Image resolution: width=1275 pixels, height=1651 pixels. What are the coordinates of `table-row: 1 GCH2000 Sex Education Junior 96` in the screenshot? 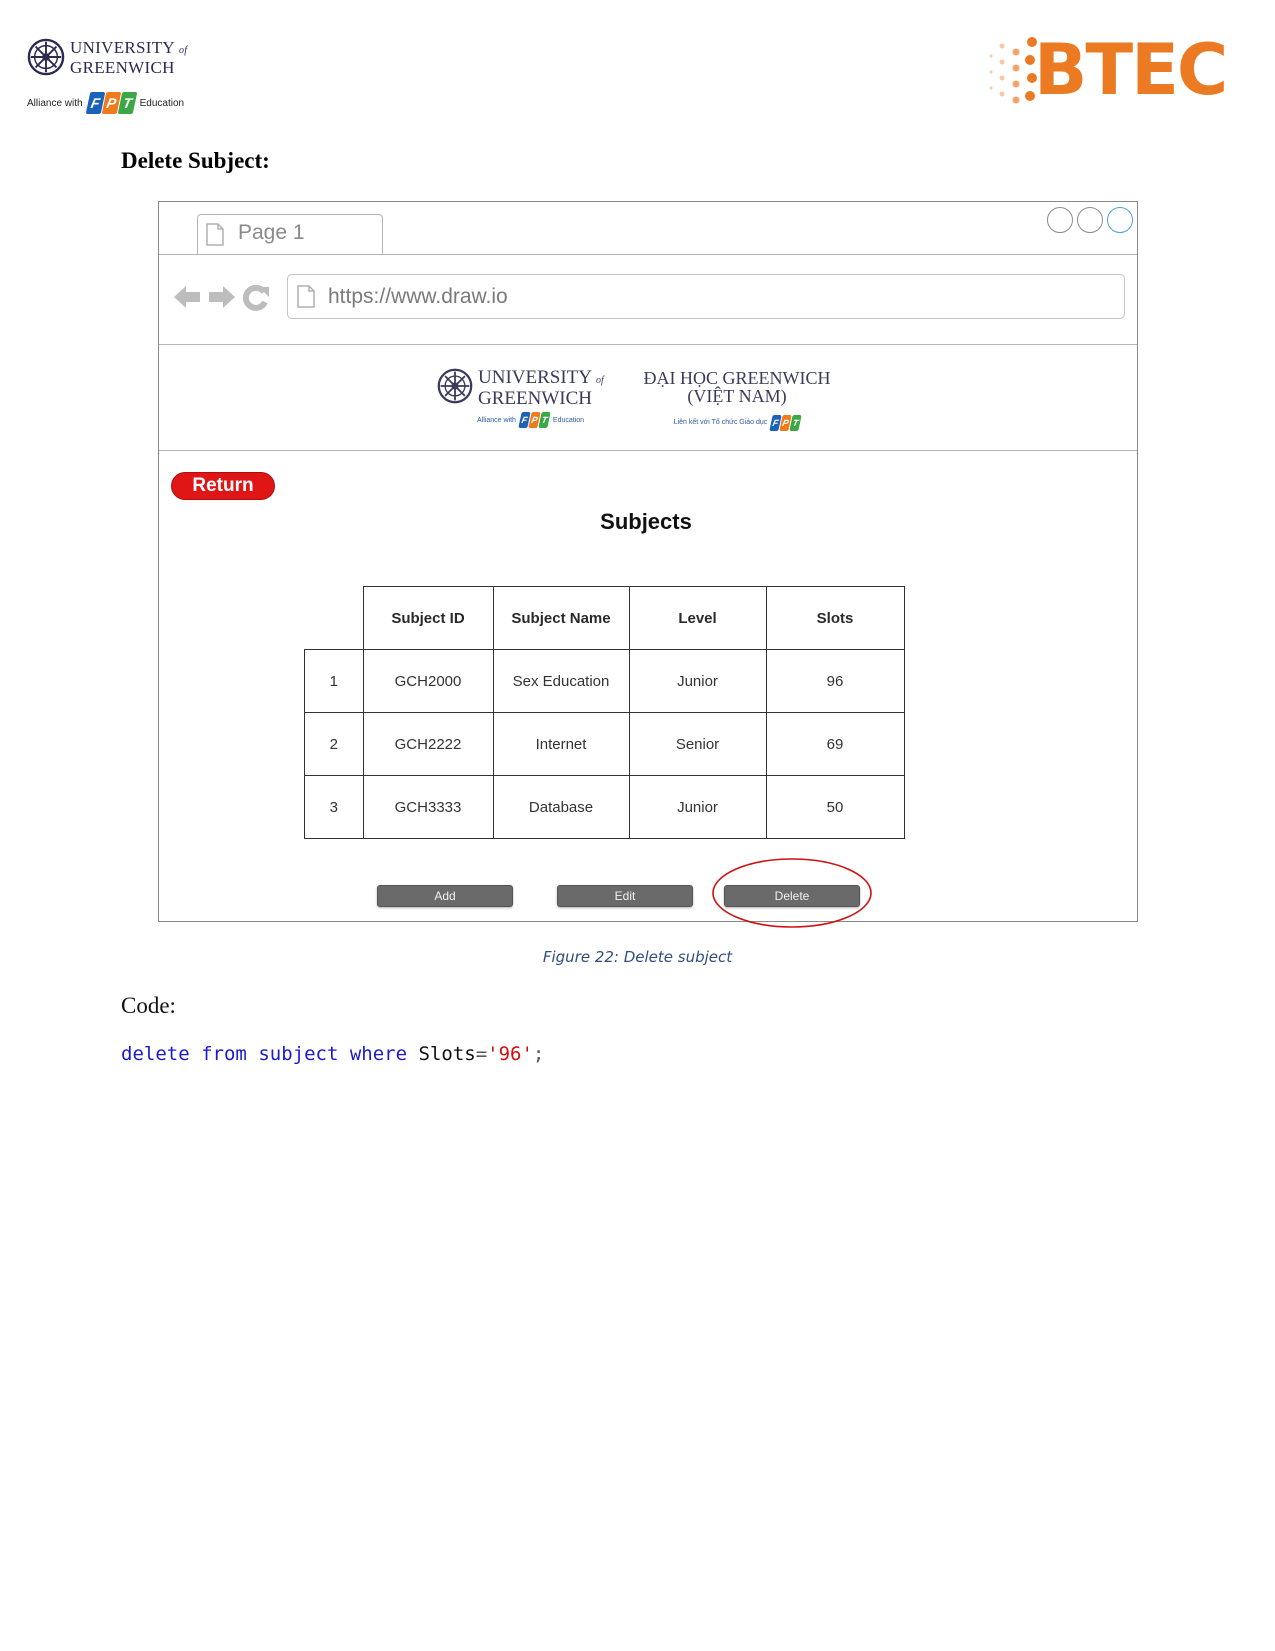 It's located at (604, 681).